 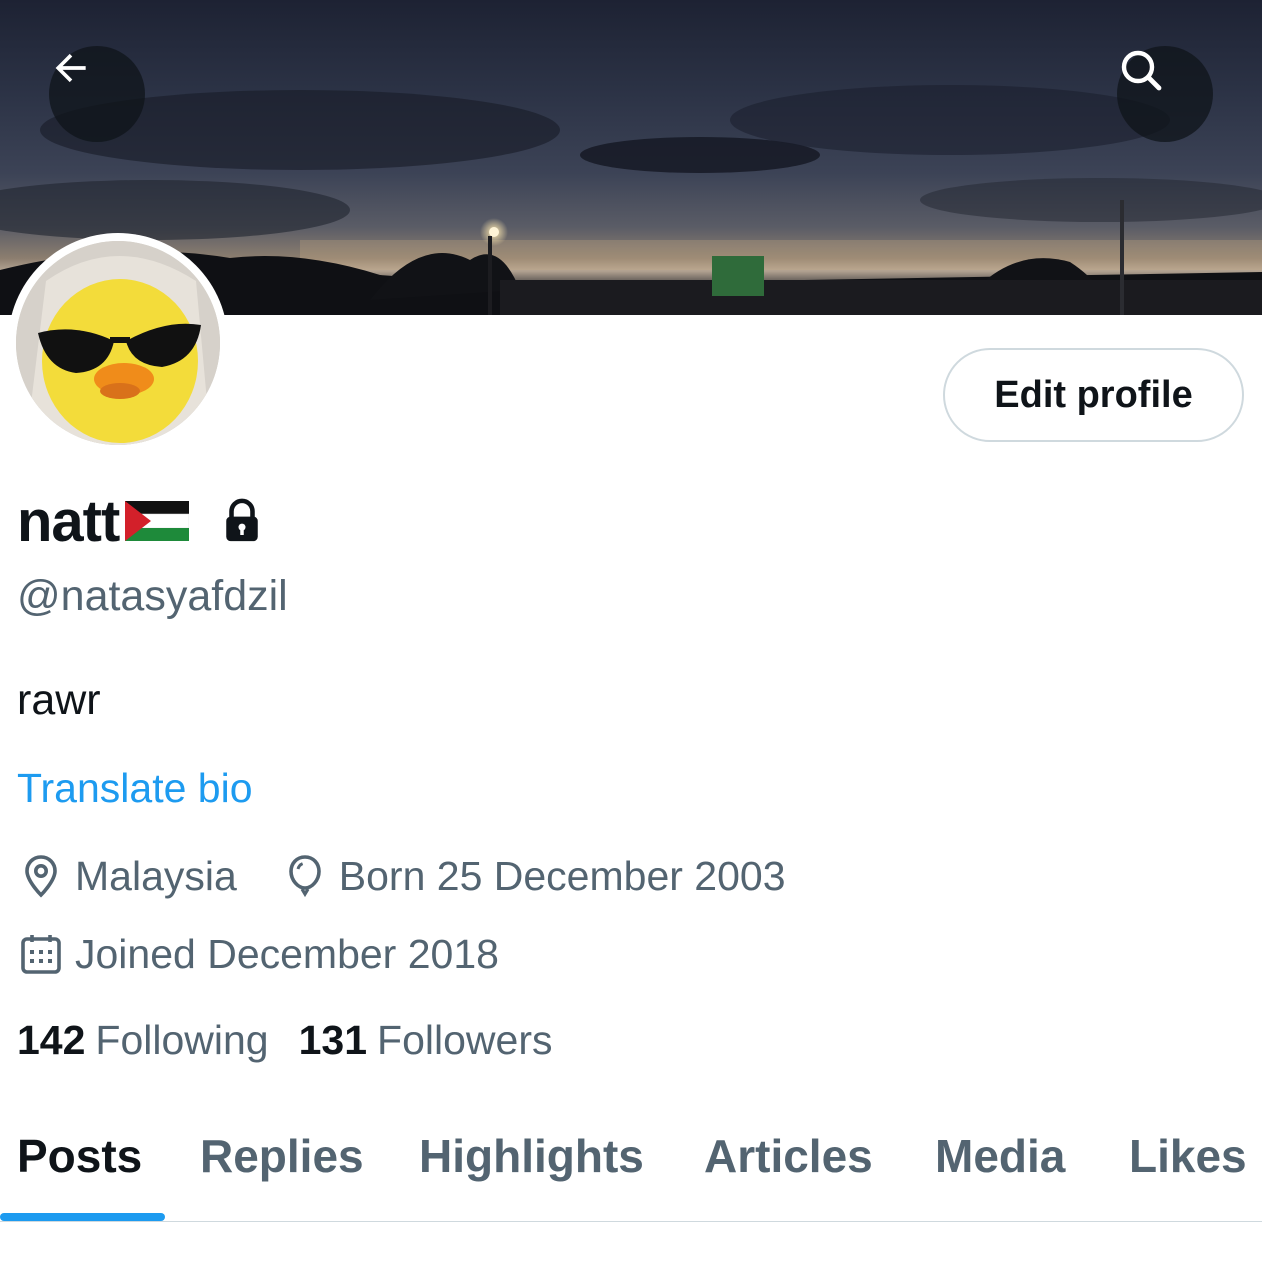 I want to click on location-text: Malaysia, so click(x=156, y=875).